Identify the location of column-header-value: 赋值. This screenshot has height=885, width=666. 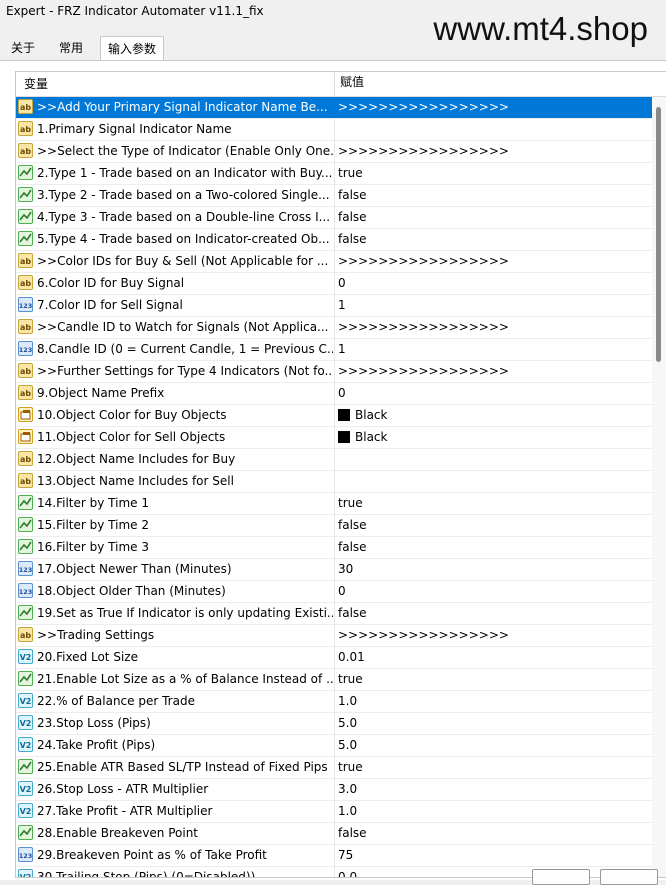
(495, 84).